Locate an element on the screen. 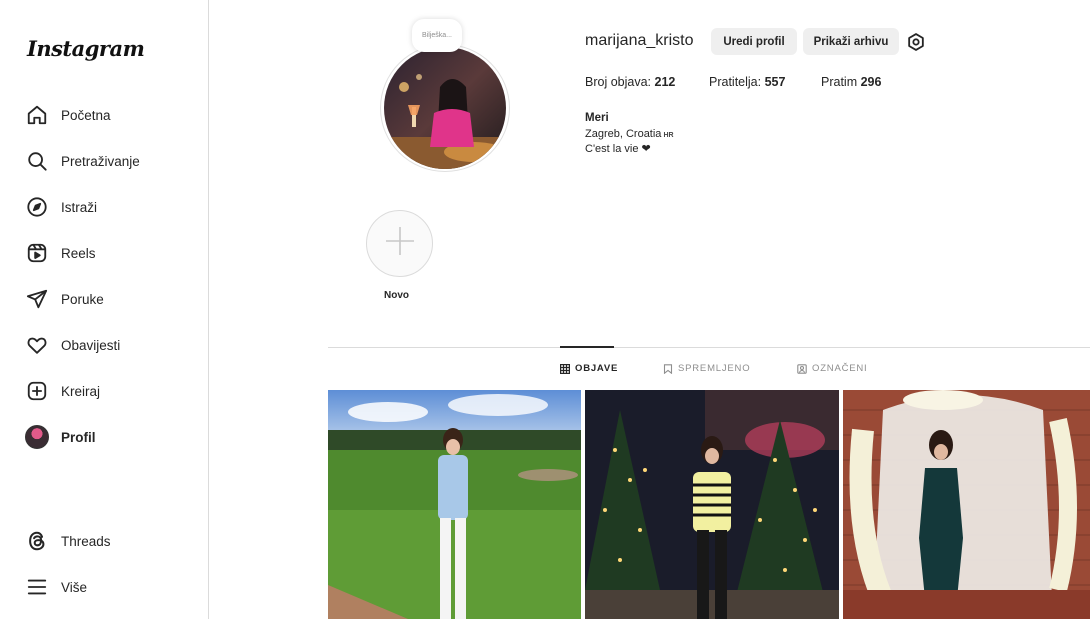 Image resolution: width=1090 pixels, height=619 pixels. sidebar-item-explore: Istraži is located at coordinates (109, 207).